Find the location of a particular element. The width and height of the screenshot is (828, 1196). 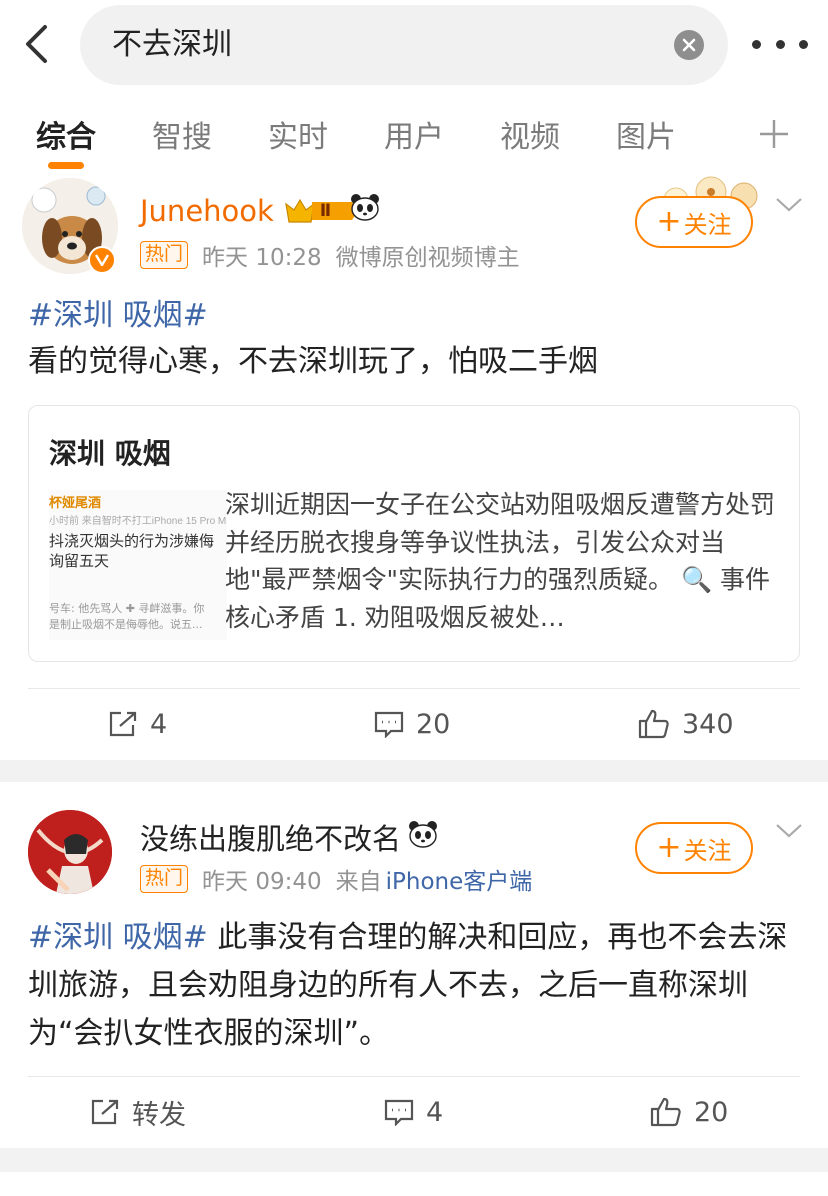

username: 没练出腹肌绝不改名 is located at coordinates (289, 837).